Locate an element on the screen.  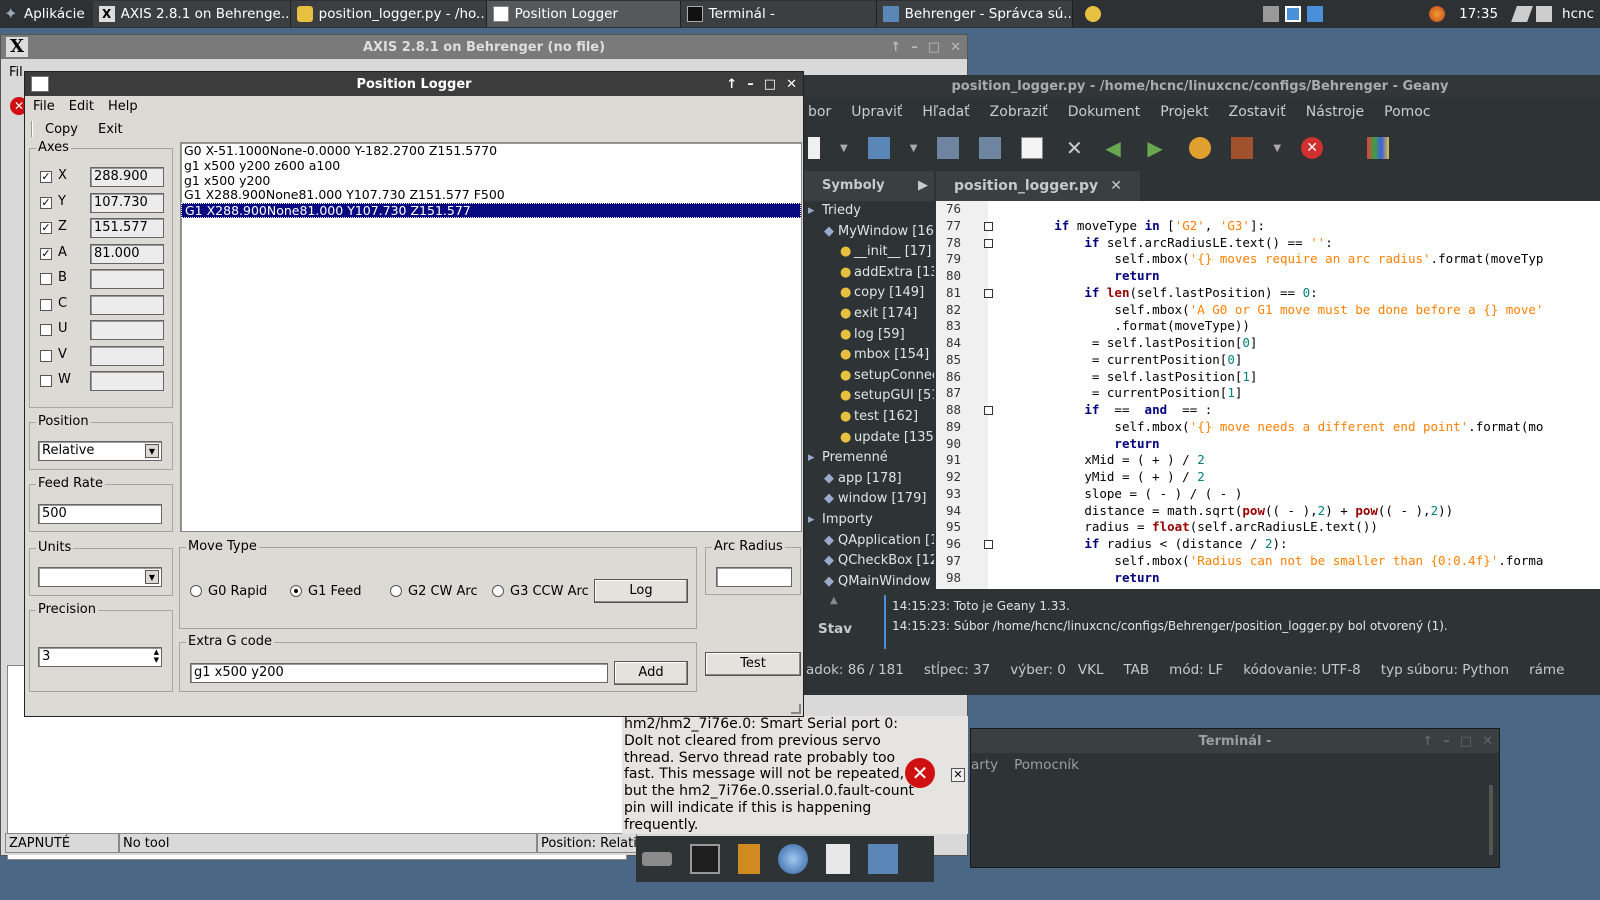
workspace-2-icon is located at coordinates (1315, 14).